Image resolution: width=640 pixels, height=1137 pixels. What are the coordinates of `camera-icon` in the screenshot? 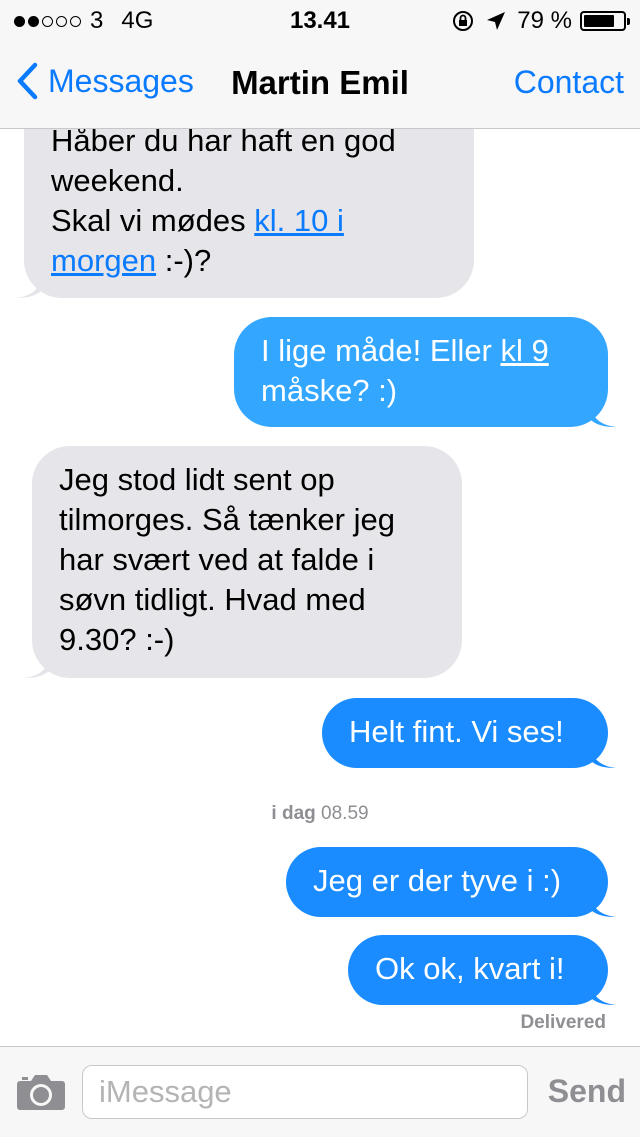 It's located at (41, 1092).